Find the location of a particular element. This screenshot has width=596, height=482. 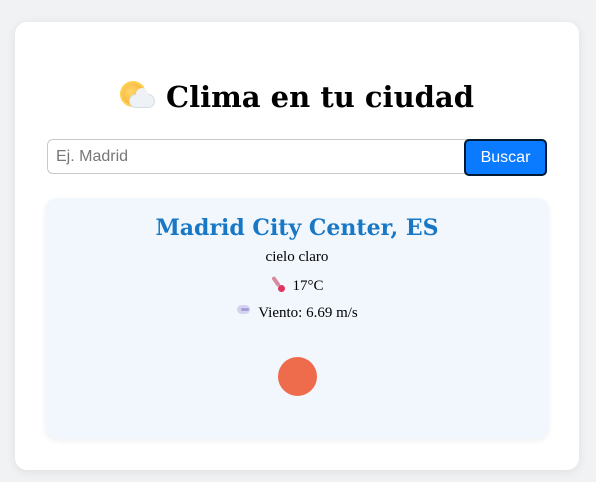

thermometer-icon is located at coordinates (278, 284).